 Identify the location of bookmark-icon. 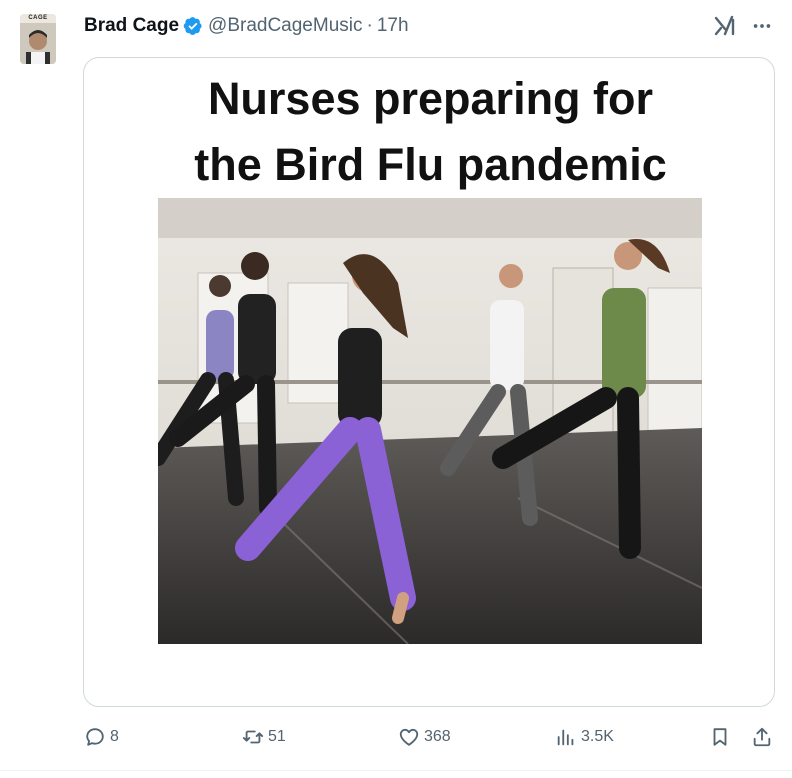
(720, 737).